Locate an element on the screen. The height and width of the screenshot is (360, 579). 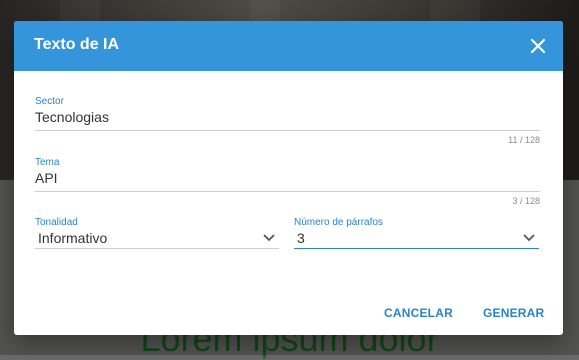
tonalidad-select: Tonalidad Informativo is located at coordinates (157, 233).